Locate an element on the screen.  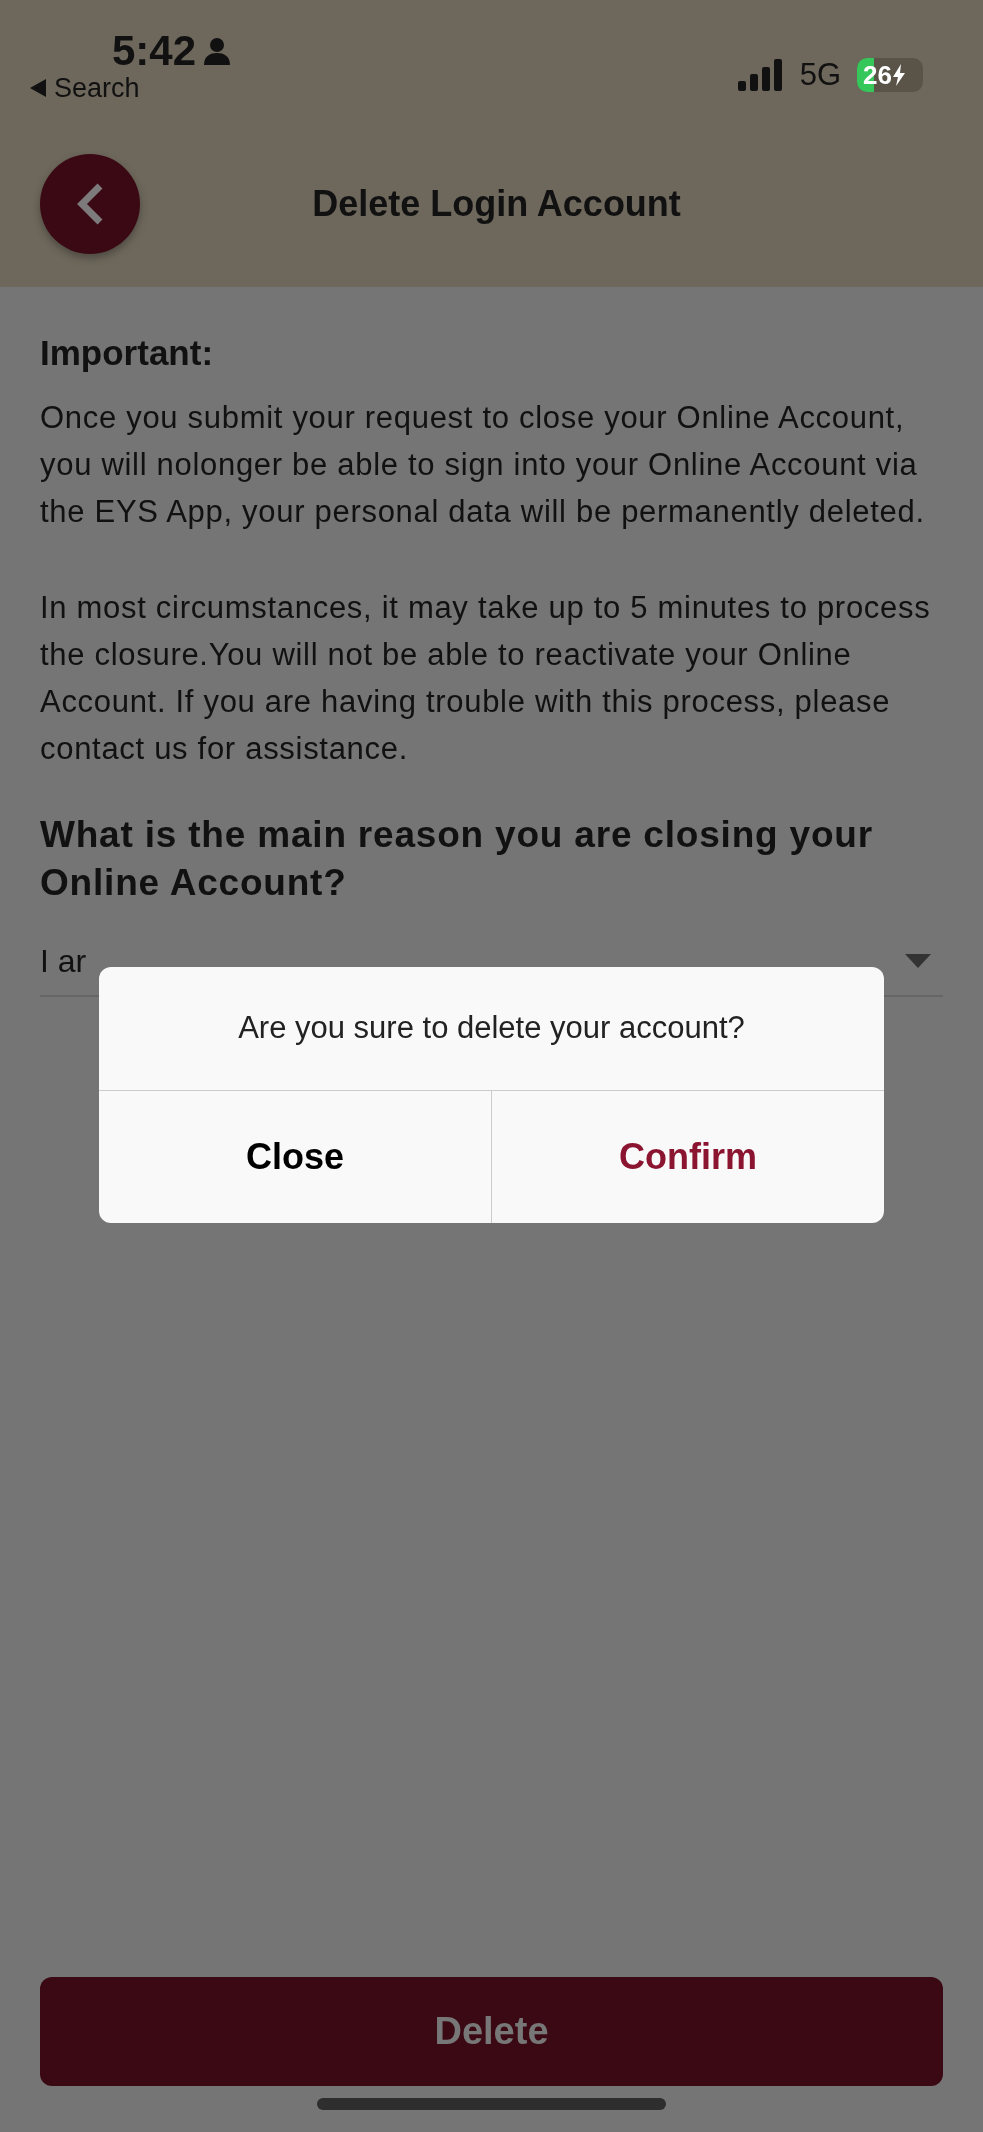
close-button: Close is located at coordinates (295, 1156).